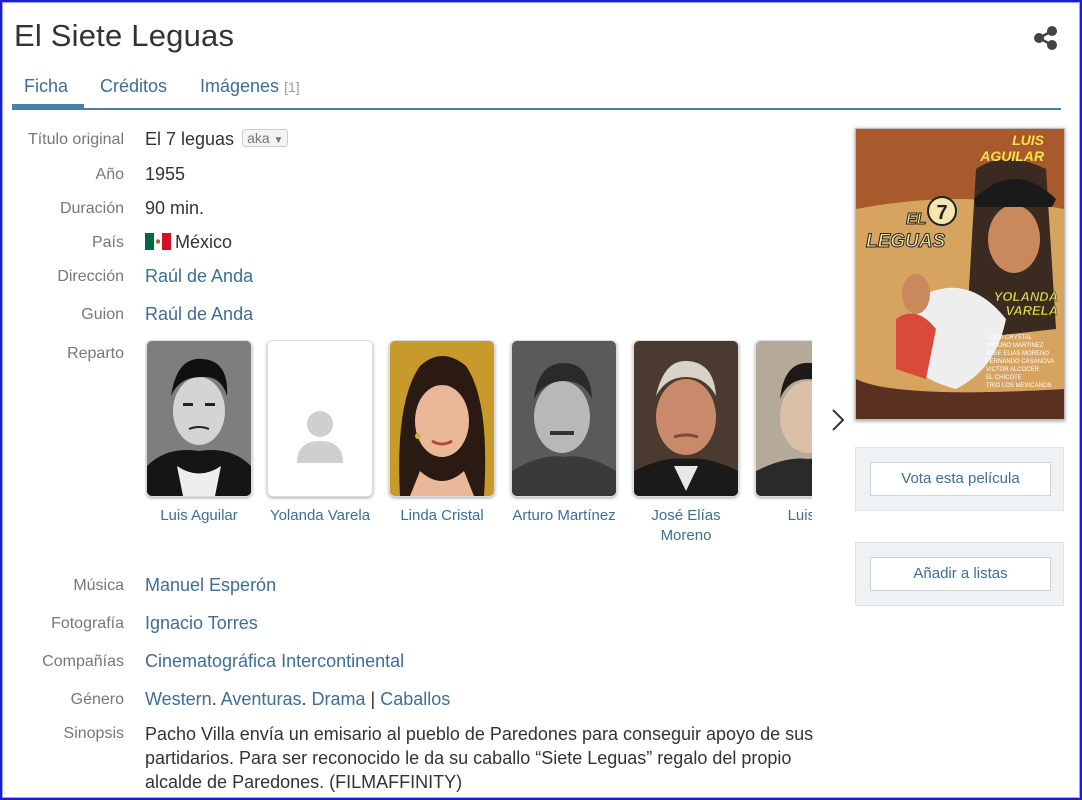  I want to click on person-placeholder-icon, so click(320, 418).